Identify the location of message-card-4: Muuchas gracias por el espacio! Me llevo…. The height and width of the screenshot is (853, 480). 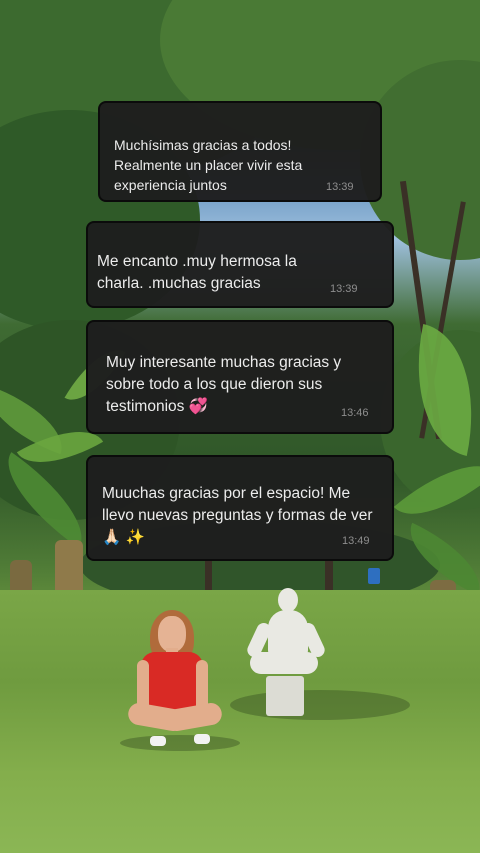
(240, 508).